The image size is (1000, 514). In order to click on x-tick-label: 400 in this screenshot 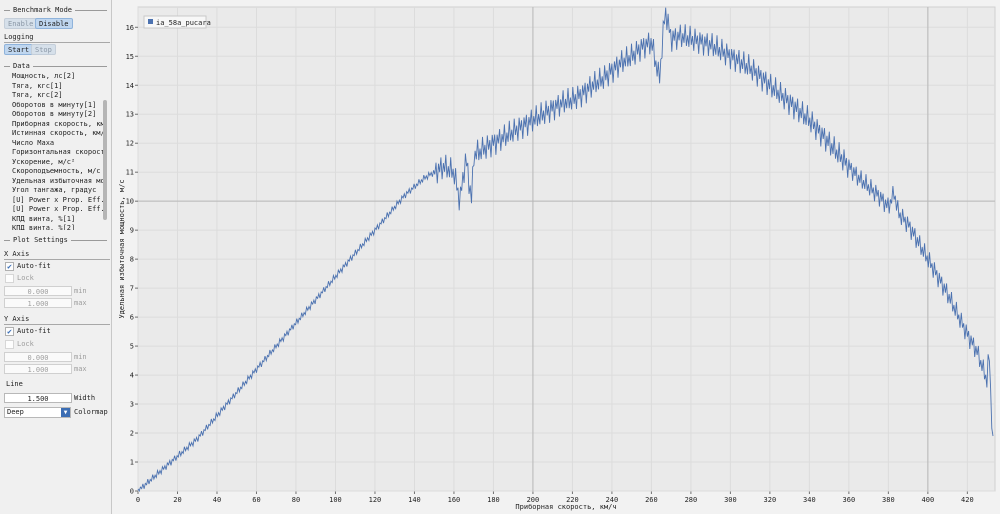, I will do `click(928, 500)`.